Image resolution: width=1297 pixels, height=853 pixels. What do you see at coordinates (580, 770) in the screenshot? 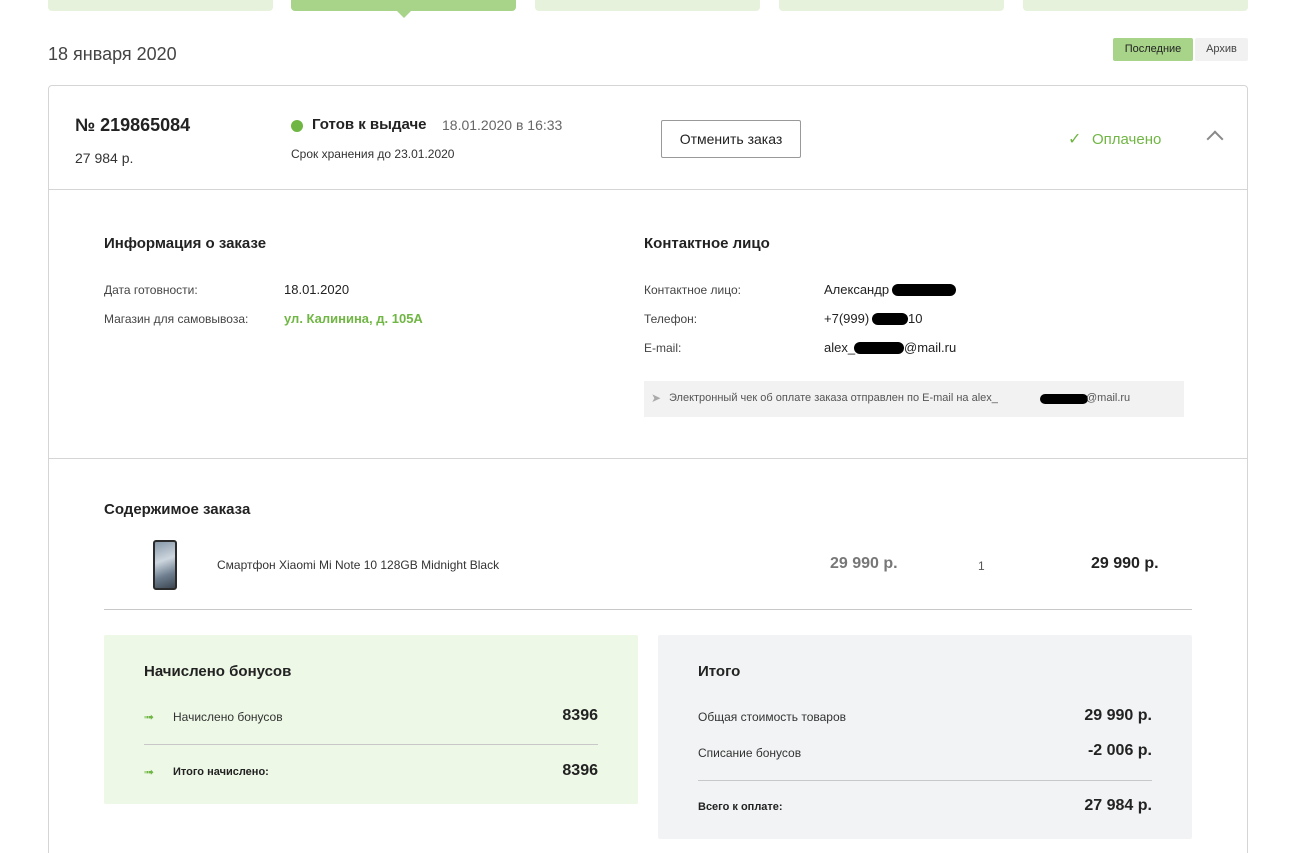
I see `bonus-total-value: 8396` at bounding box center [580, 770].